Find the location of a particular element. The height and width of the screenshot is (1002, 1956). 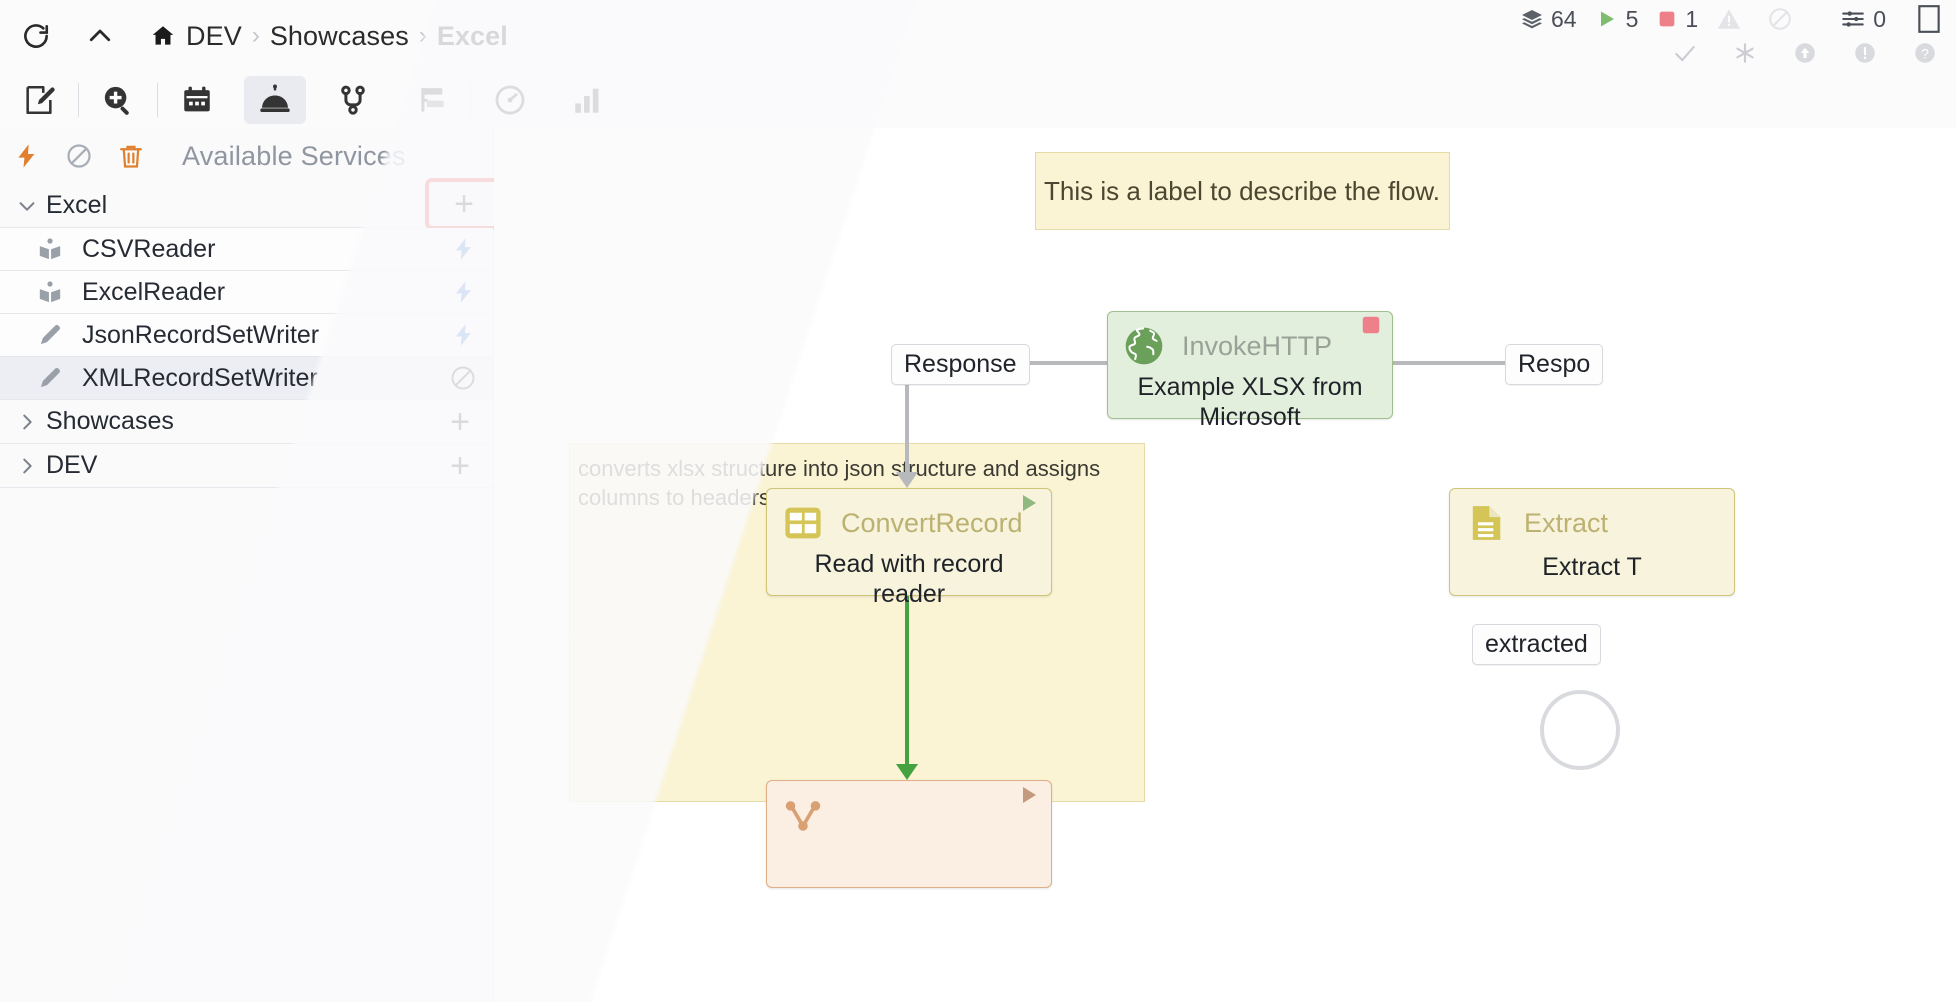

breadcrumb: DEV › Showcases › Excel is located at coordinates (329, 36).